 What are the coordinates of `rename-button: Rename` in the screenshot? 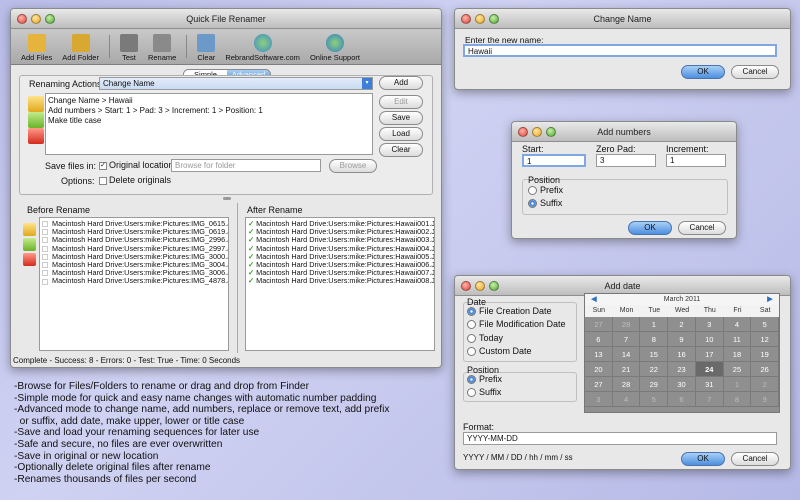 It's located at (162, 46).